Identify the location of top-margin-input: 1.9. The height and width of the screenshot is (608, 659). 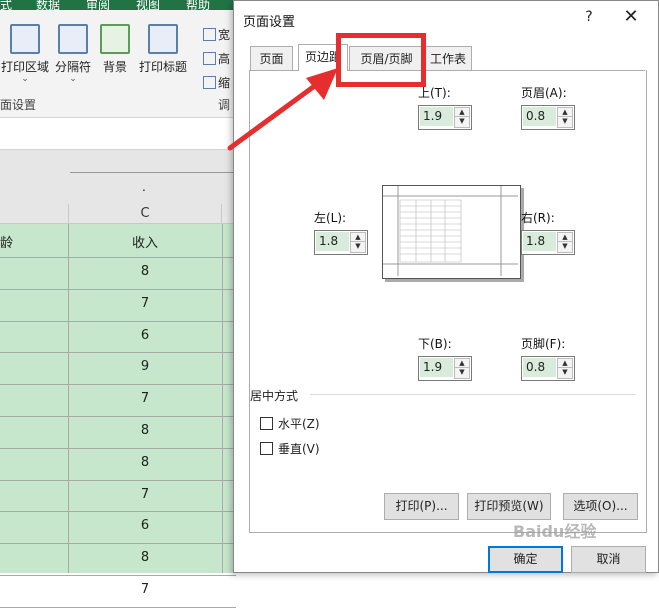
(436, 116).